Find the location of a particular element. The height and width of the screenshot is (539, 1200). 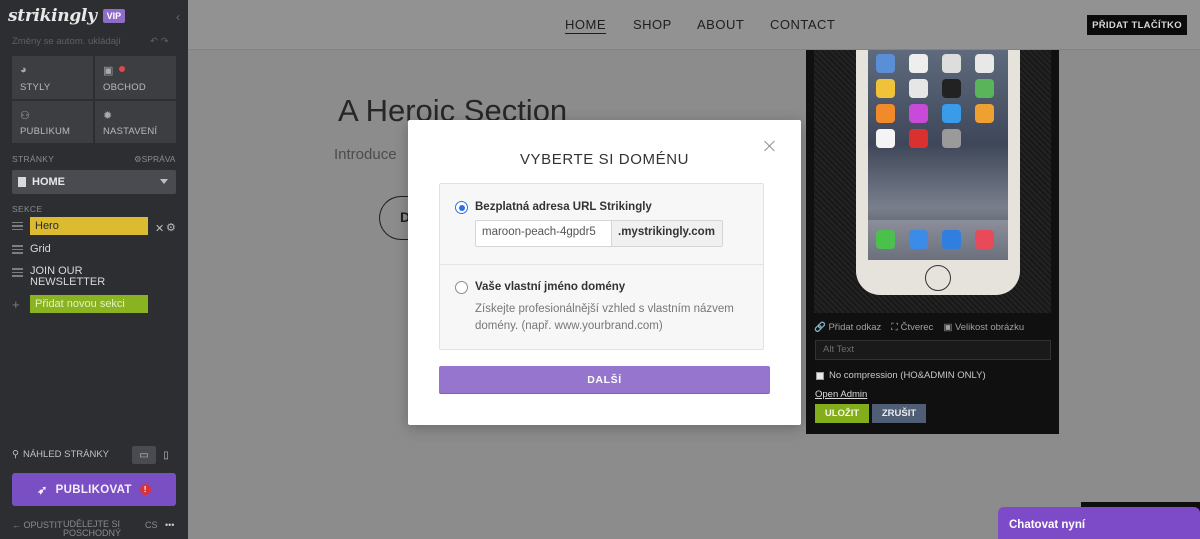

radio-custom-domain is located at coordinates (461, 287).